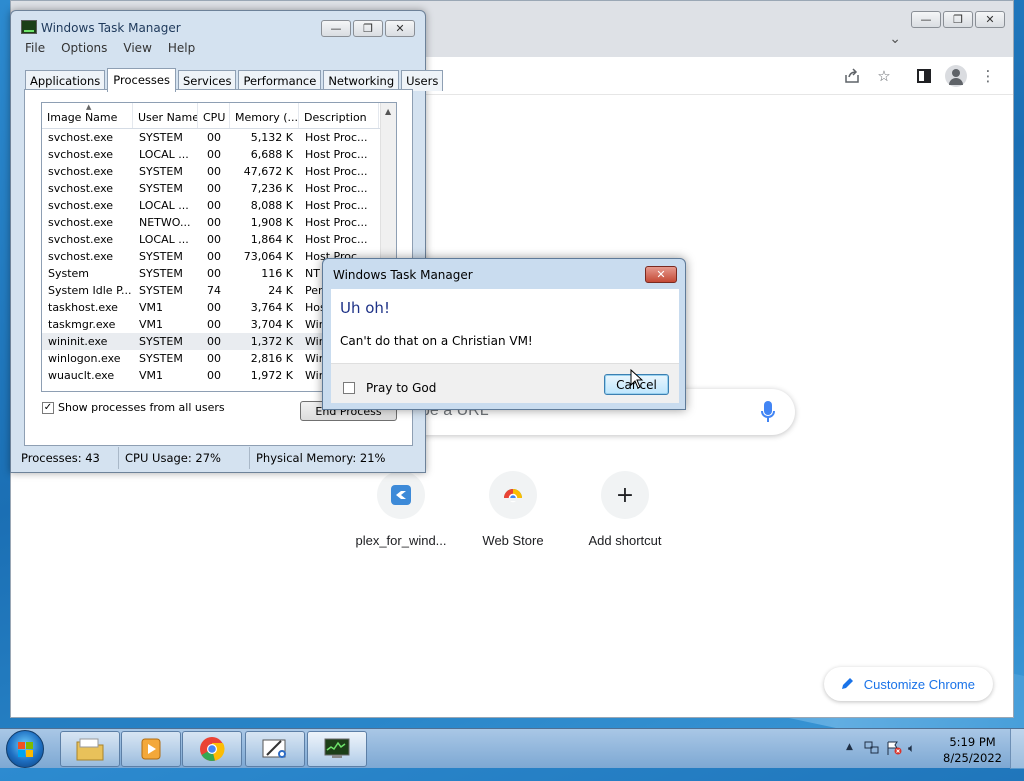 The width and height of the screenshot is (1024, 781). What do you see at coordinates (422, 80) in the screenshot?
I see `tab-users: Users` at bounding box center [422, 80].